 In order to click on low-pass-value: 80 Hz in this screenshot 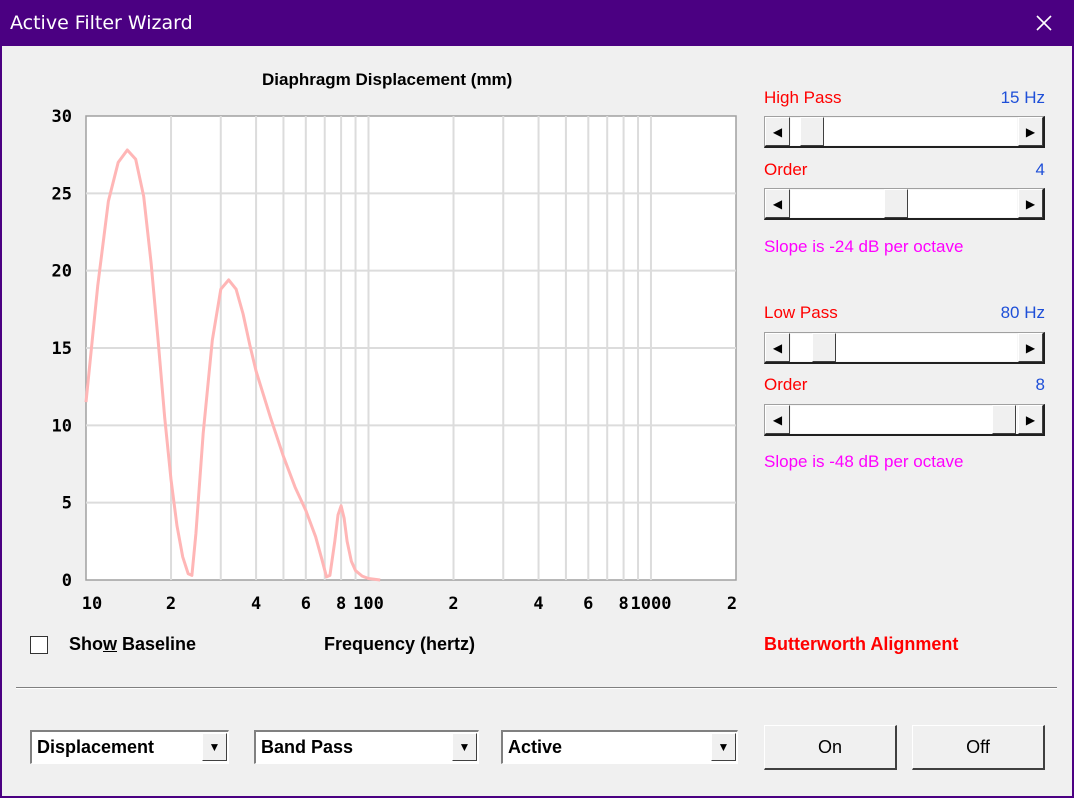, I will do `click(1022, 312)`.